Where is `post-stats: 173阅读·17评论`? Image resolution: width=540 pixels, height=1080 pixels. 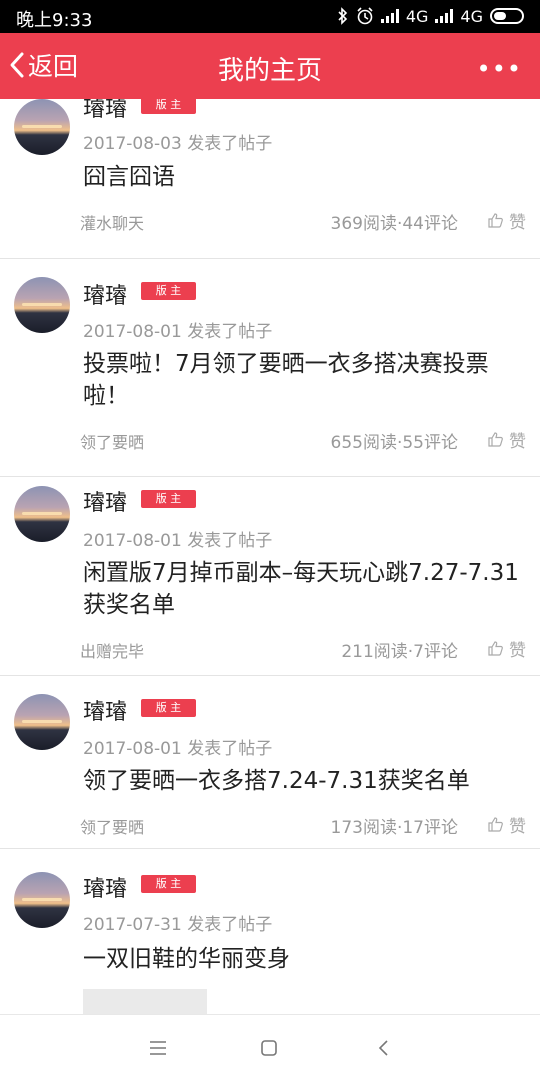 post-stats: 173阅读·17评论 is located at coordinates (394, 828).